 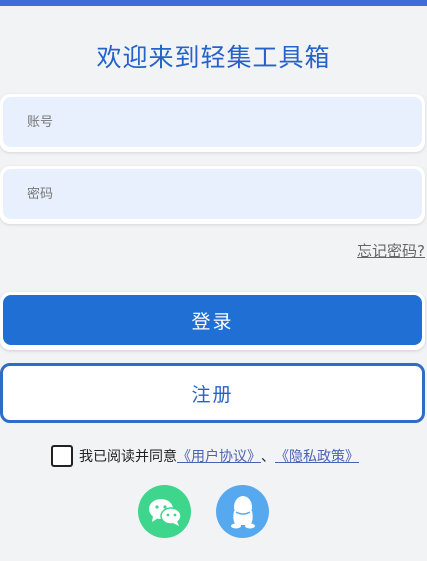 I want to click on wechat-icon, so click(x=165, y=512).